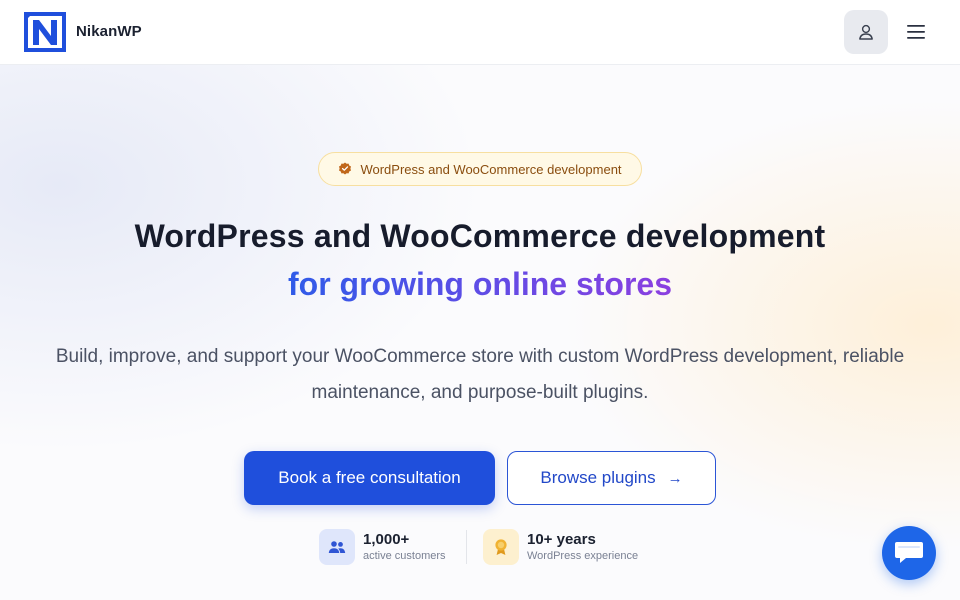 This screenshot has height=600, width=960. I want to click on stat-customers-icon-box, so click(337, 547).